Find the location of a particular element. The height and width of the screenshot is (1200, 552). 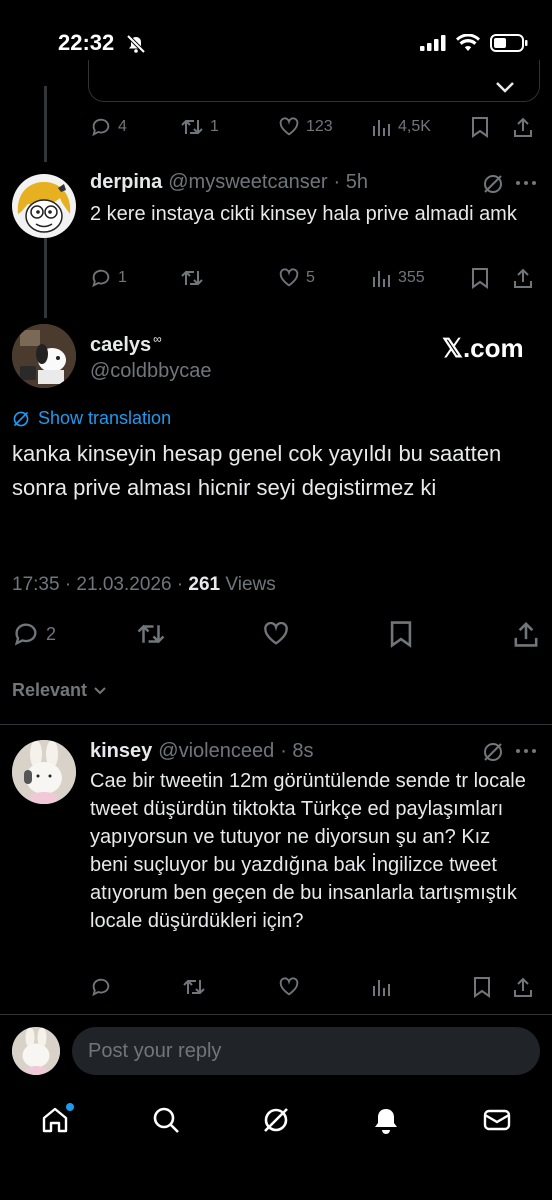

show-translation-link: Show translation is located at coordinates (91, 418).